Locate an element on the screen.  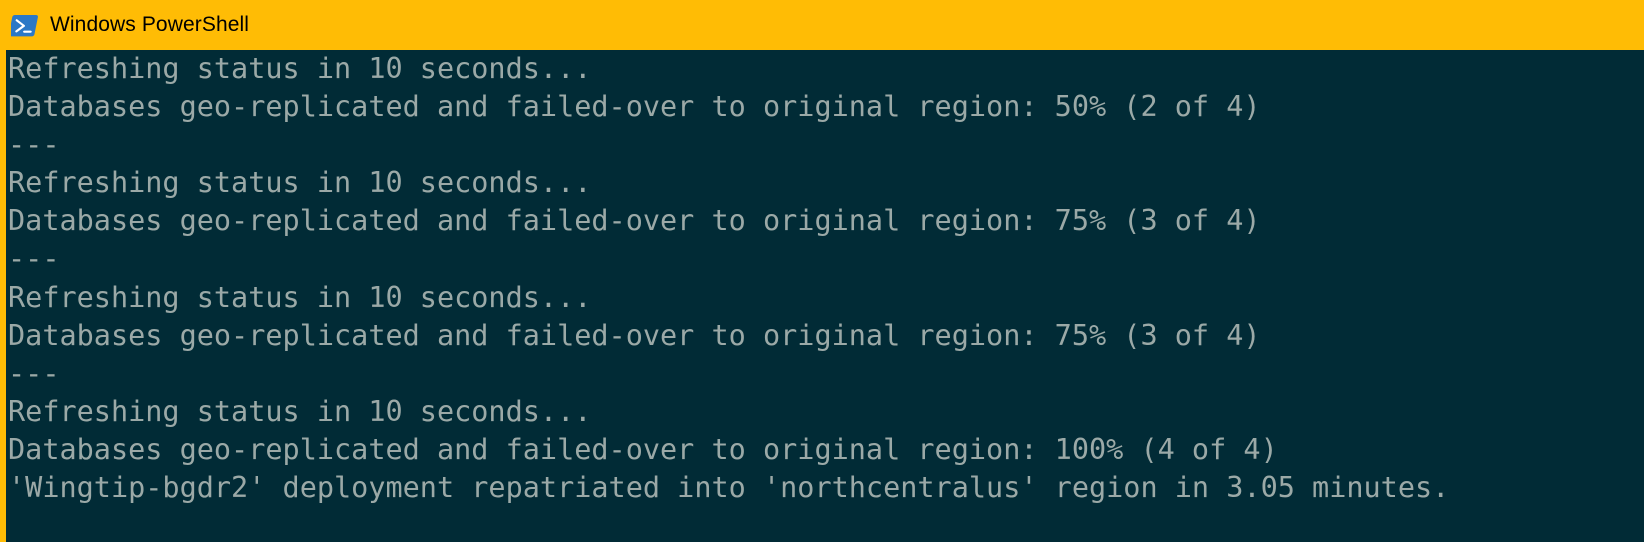
window-title: Windows PowerShell is located at coordinates (150, 24).